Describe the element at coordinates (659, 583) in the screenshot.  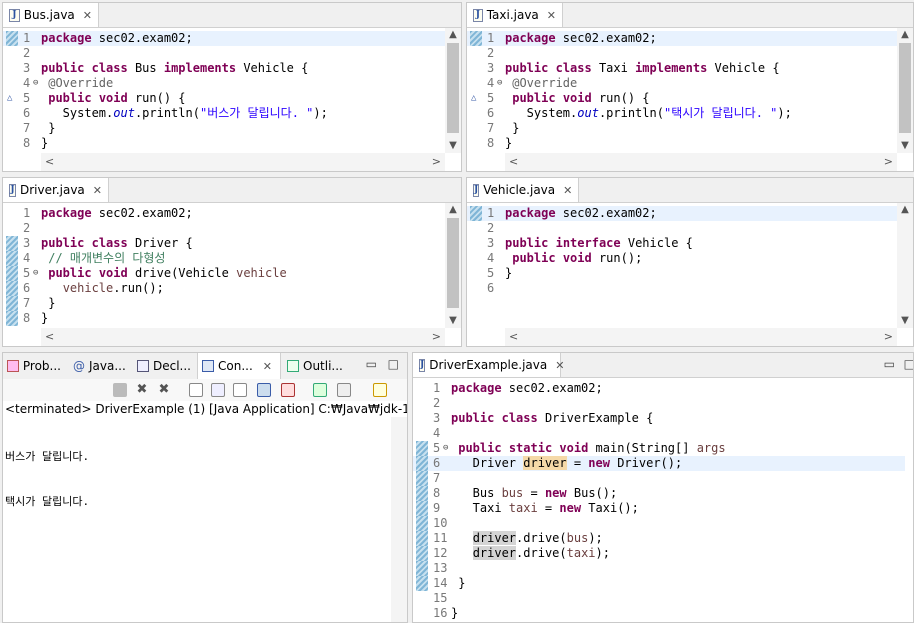
I see `code-line: 14 }` at that location.